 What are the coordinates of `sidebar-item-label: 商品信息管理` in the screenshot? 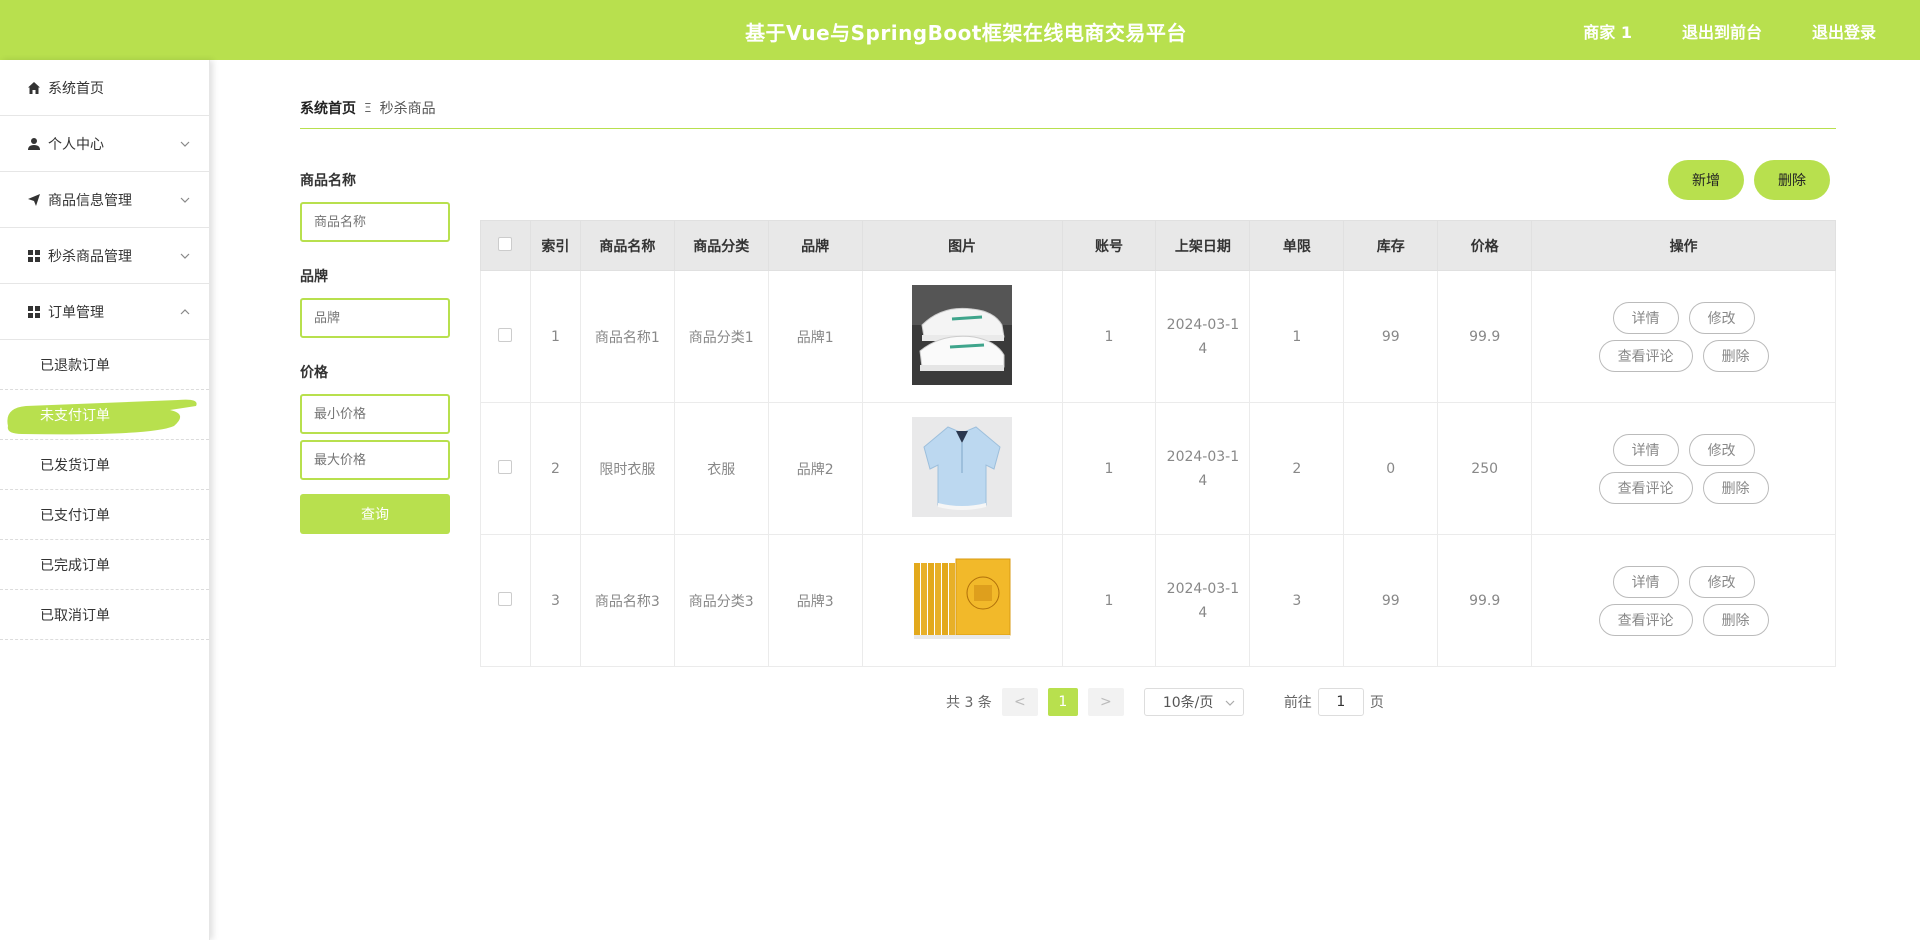 It's located at (90, 200).